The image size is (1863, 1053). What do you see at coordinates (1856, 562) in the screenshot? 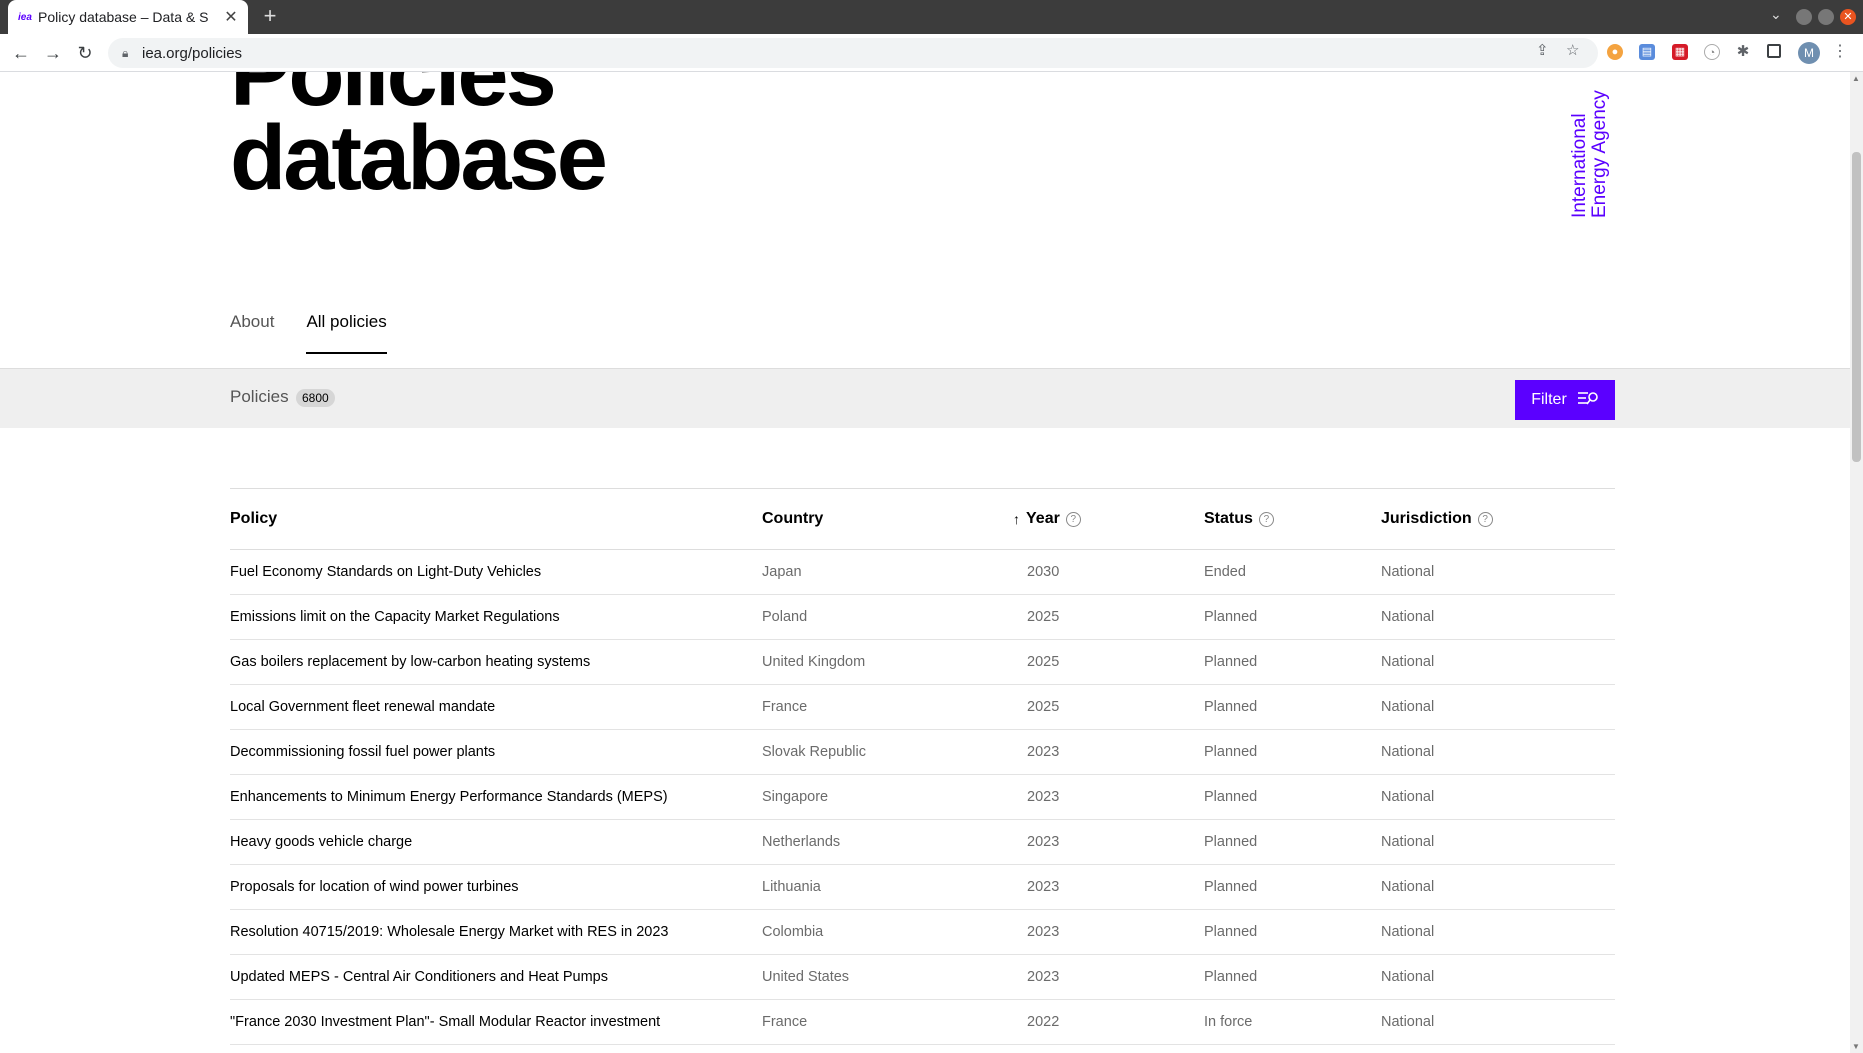
I see `page-scrollbar: ▲ ▼` at bounding box center [1856, 562].